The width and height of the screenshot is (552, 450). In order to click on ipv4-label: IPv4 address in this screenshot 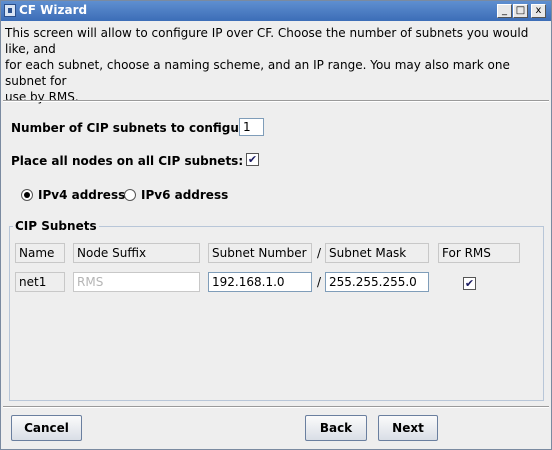, I will do `click(81, 195)`.